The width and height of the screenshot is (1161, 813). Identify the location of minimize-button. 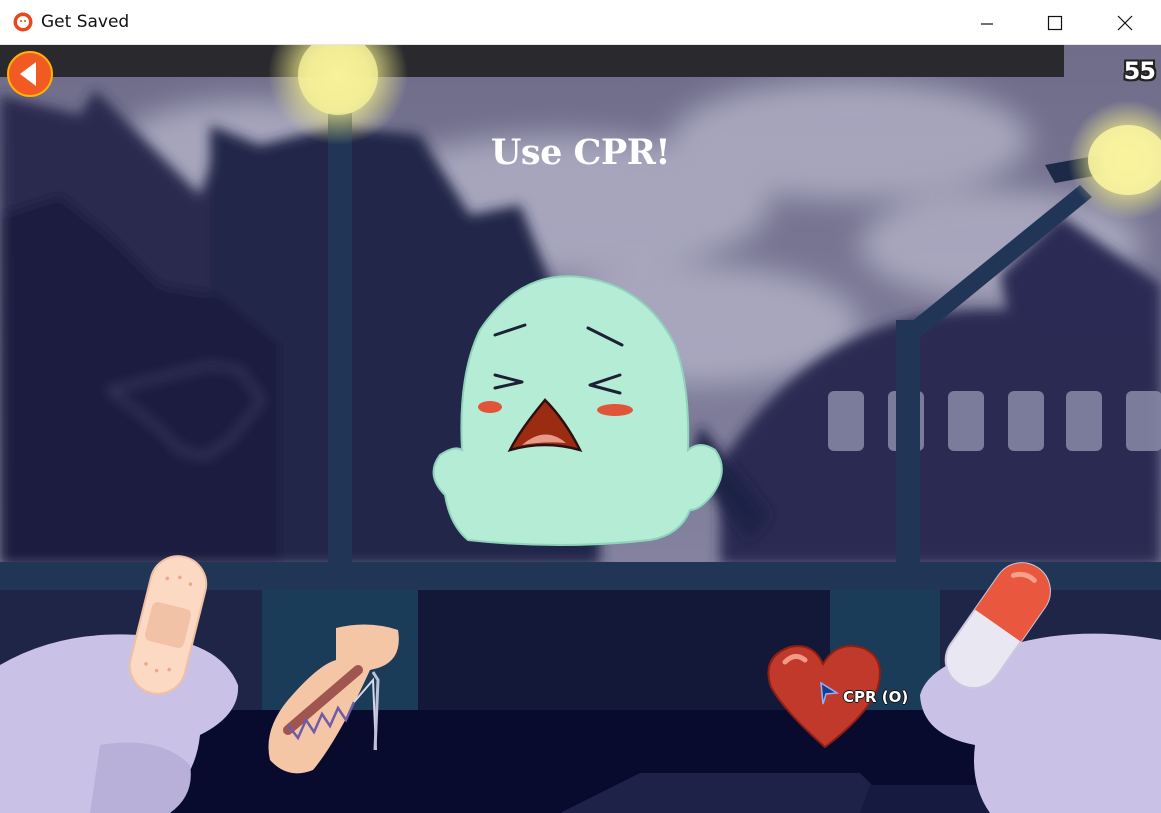
(987, 22).